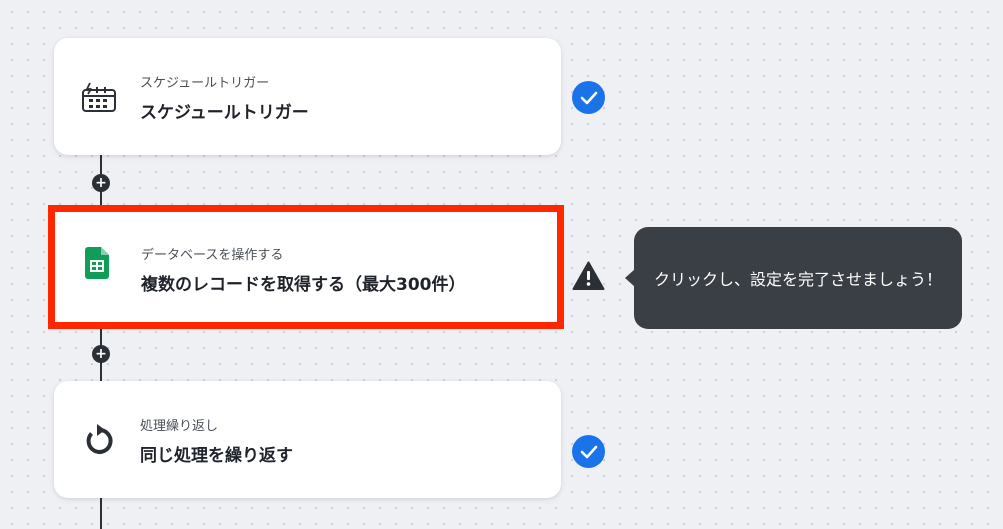 This screenshot has width=1003, height=529. Describe the element at coordinates (588, 276) in the screenshot. I see `warning-icon` at that location.